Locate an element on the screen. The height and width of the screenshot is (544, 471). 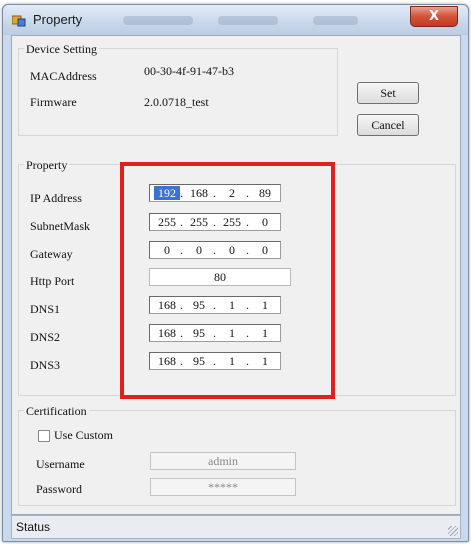
device-setting-group is located at coordinates (178, 92).